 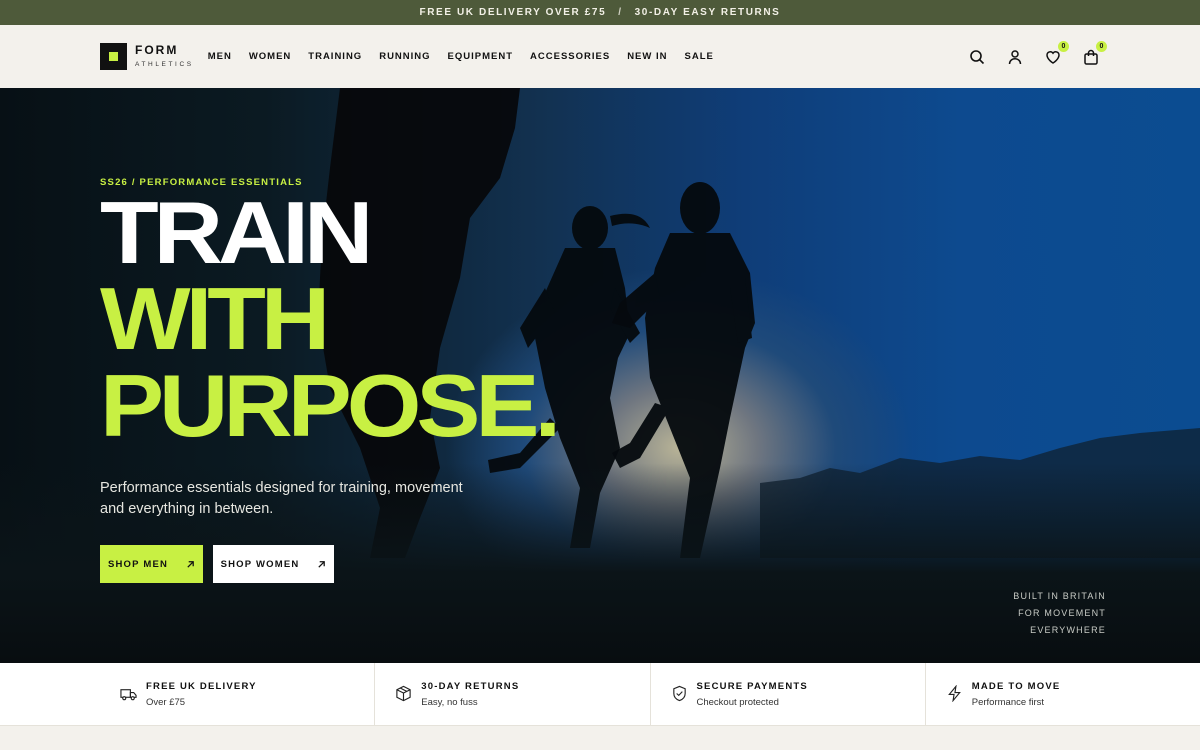 I want to click on feature-title: SECURE PAYMENTS, so click(x=752, y=686).